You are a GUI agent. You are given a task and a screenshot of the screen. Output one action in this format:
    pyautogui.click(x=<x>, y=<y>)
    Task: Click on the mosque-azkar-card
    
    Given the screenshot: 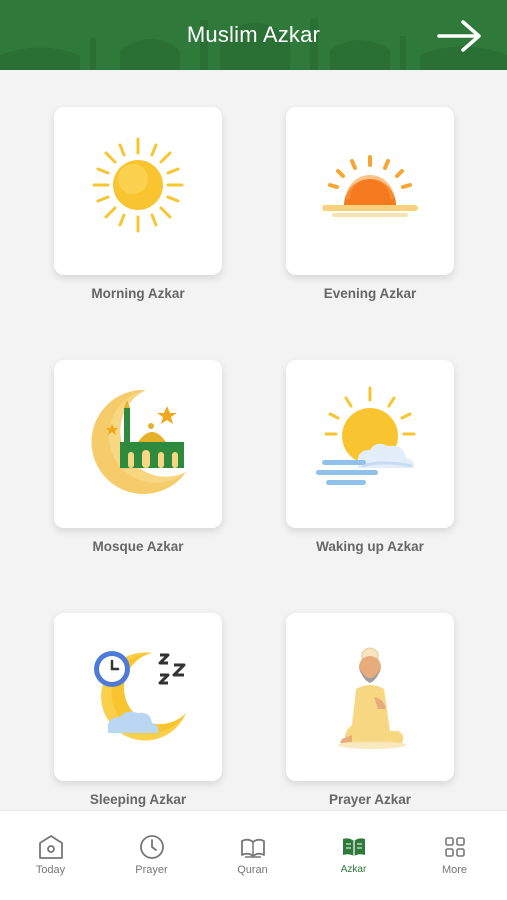 What is the action you would take?
    pyautogui.click(x=138, y=444)
    